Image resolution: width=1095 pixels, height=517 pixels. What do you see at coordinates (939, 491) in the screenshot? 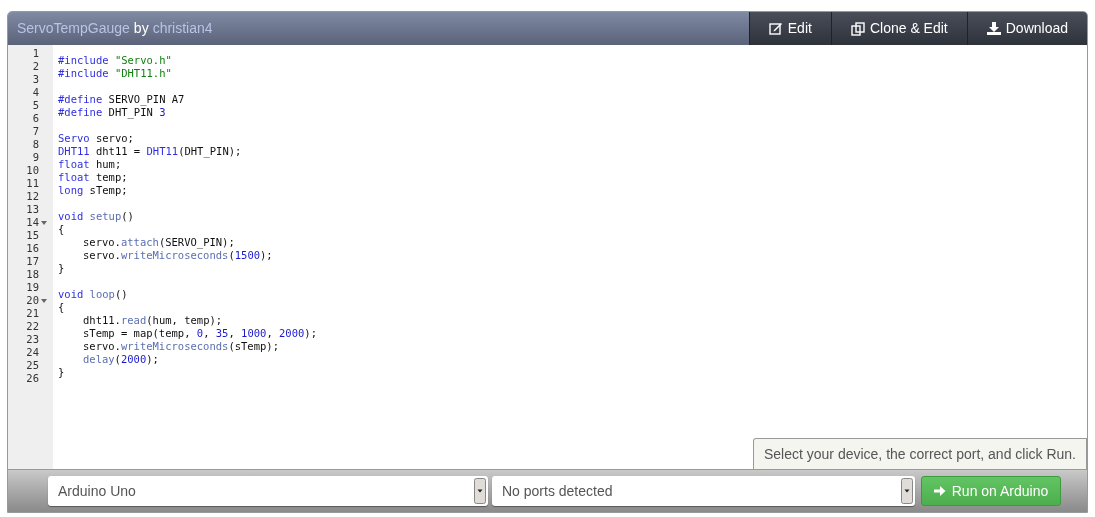
I see `arrow-right-icon` at bounding box center [939, 491].